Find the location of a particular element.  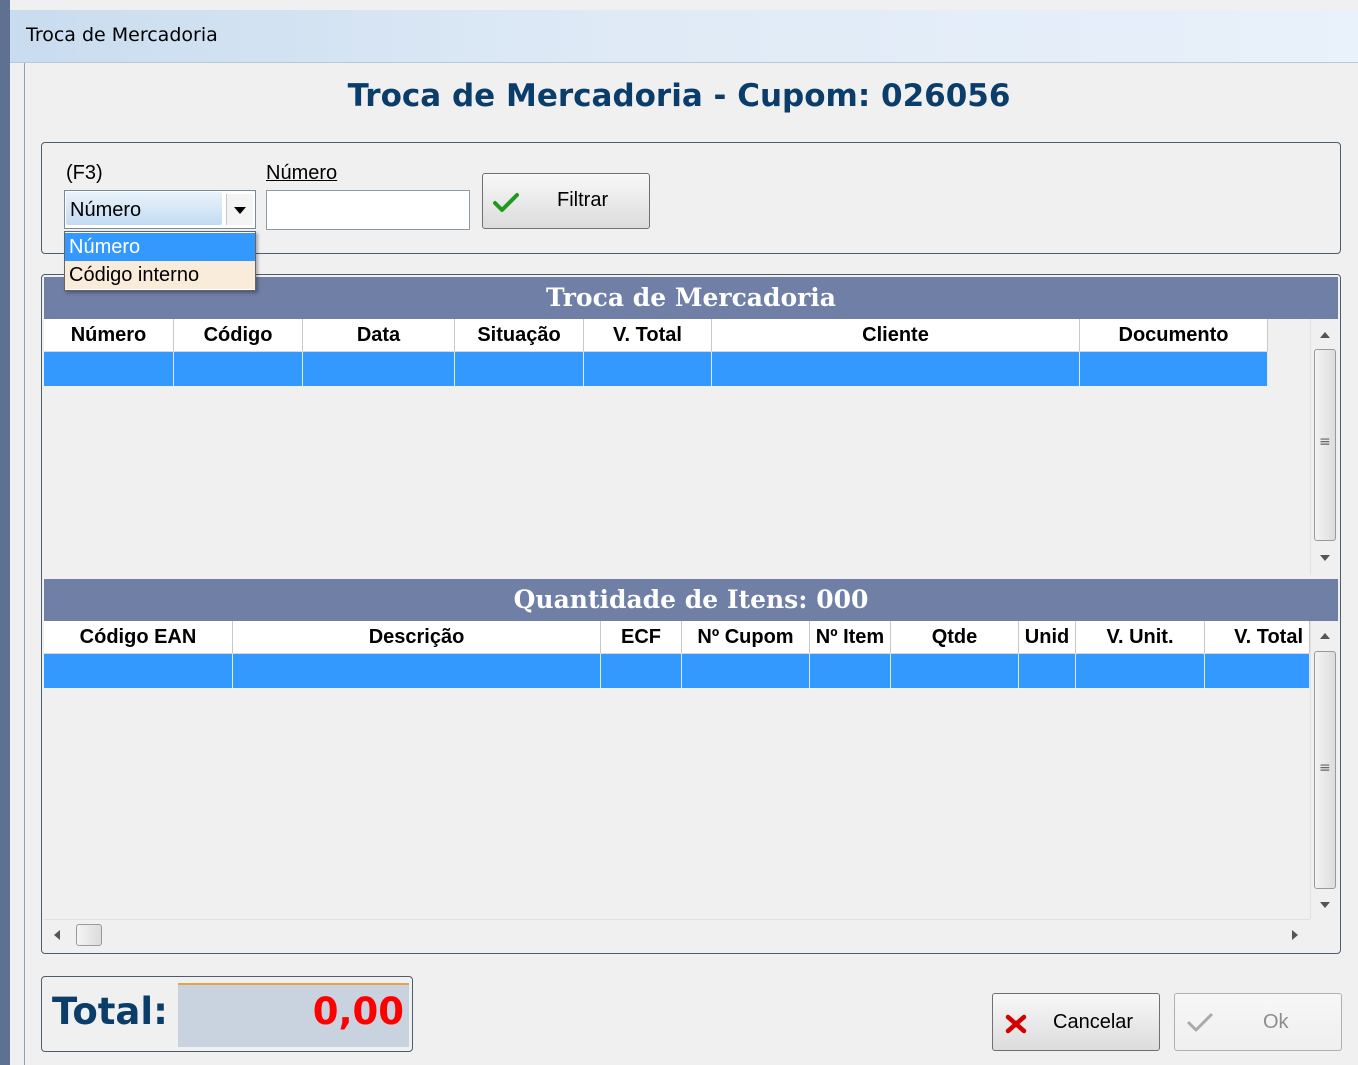

total-value: 0,00 is located at coordinates (358, 1011).